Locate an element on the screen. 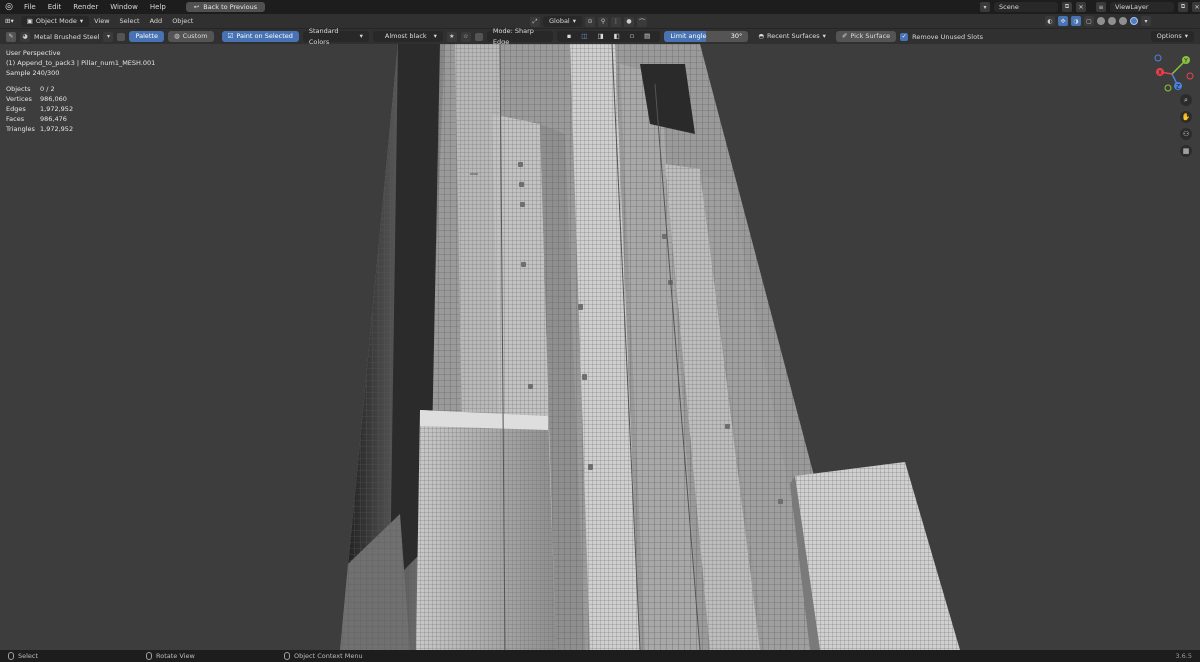 The height and width of the screenshot is (662, 1200). mode-select: ▣ Object Mode ▾ is located at coordinates (55, 21).